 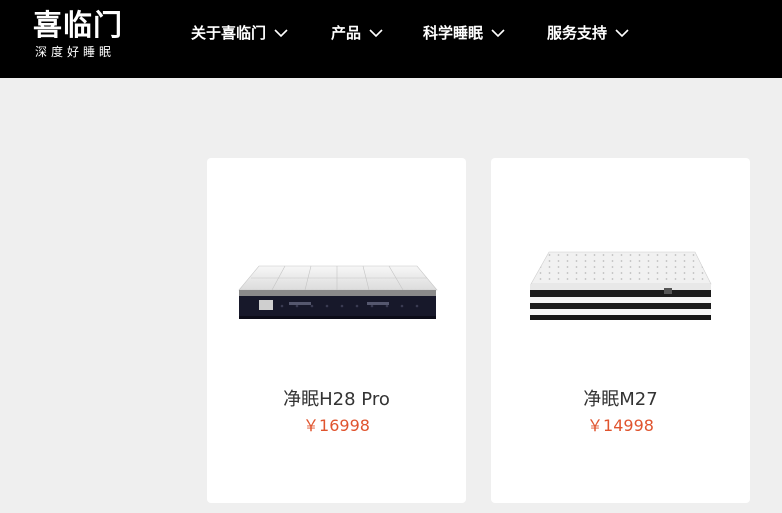 I want to click on nav-item-service: 服务支持, so click(x=588, y=33).